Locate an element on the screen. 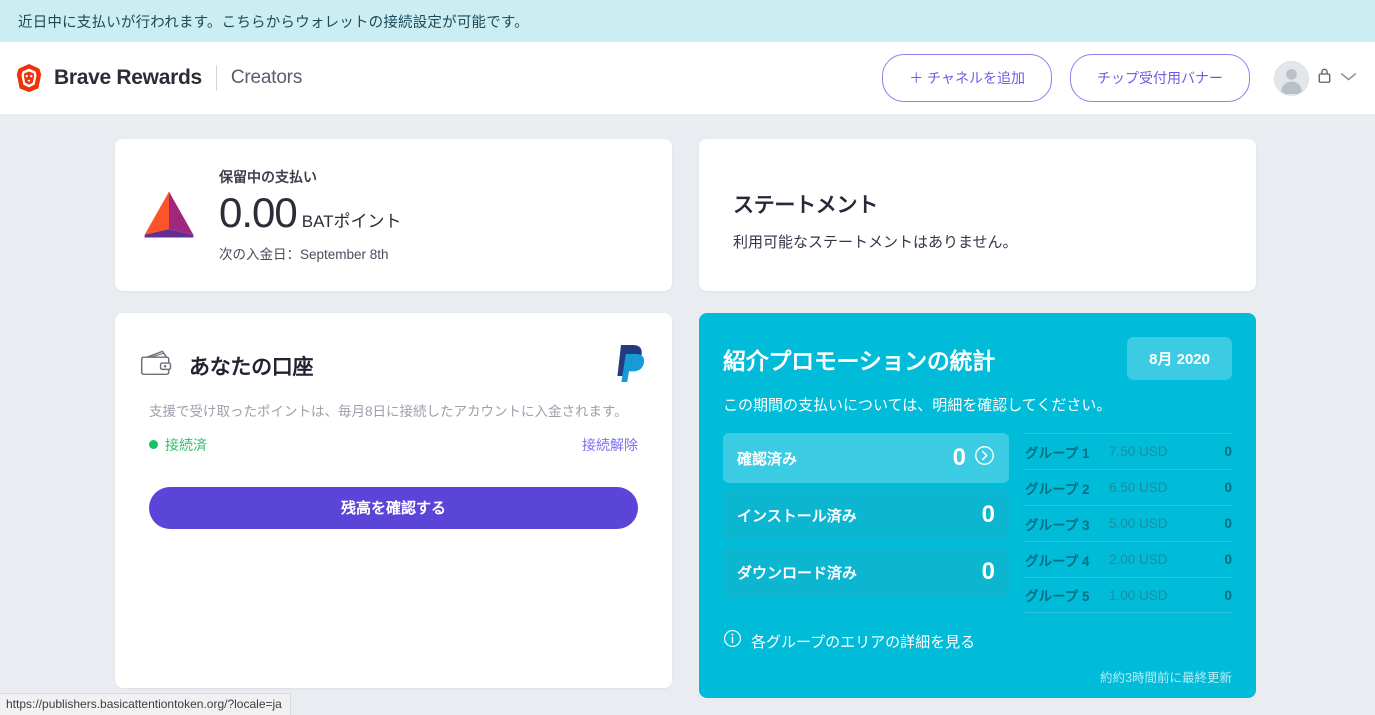 This screenshot has width=1375, height=715. group-details-link: 各グループのエリアの詳細を見る is located at coordinates (977, 641).